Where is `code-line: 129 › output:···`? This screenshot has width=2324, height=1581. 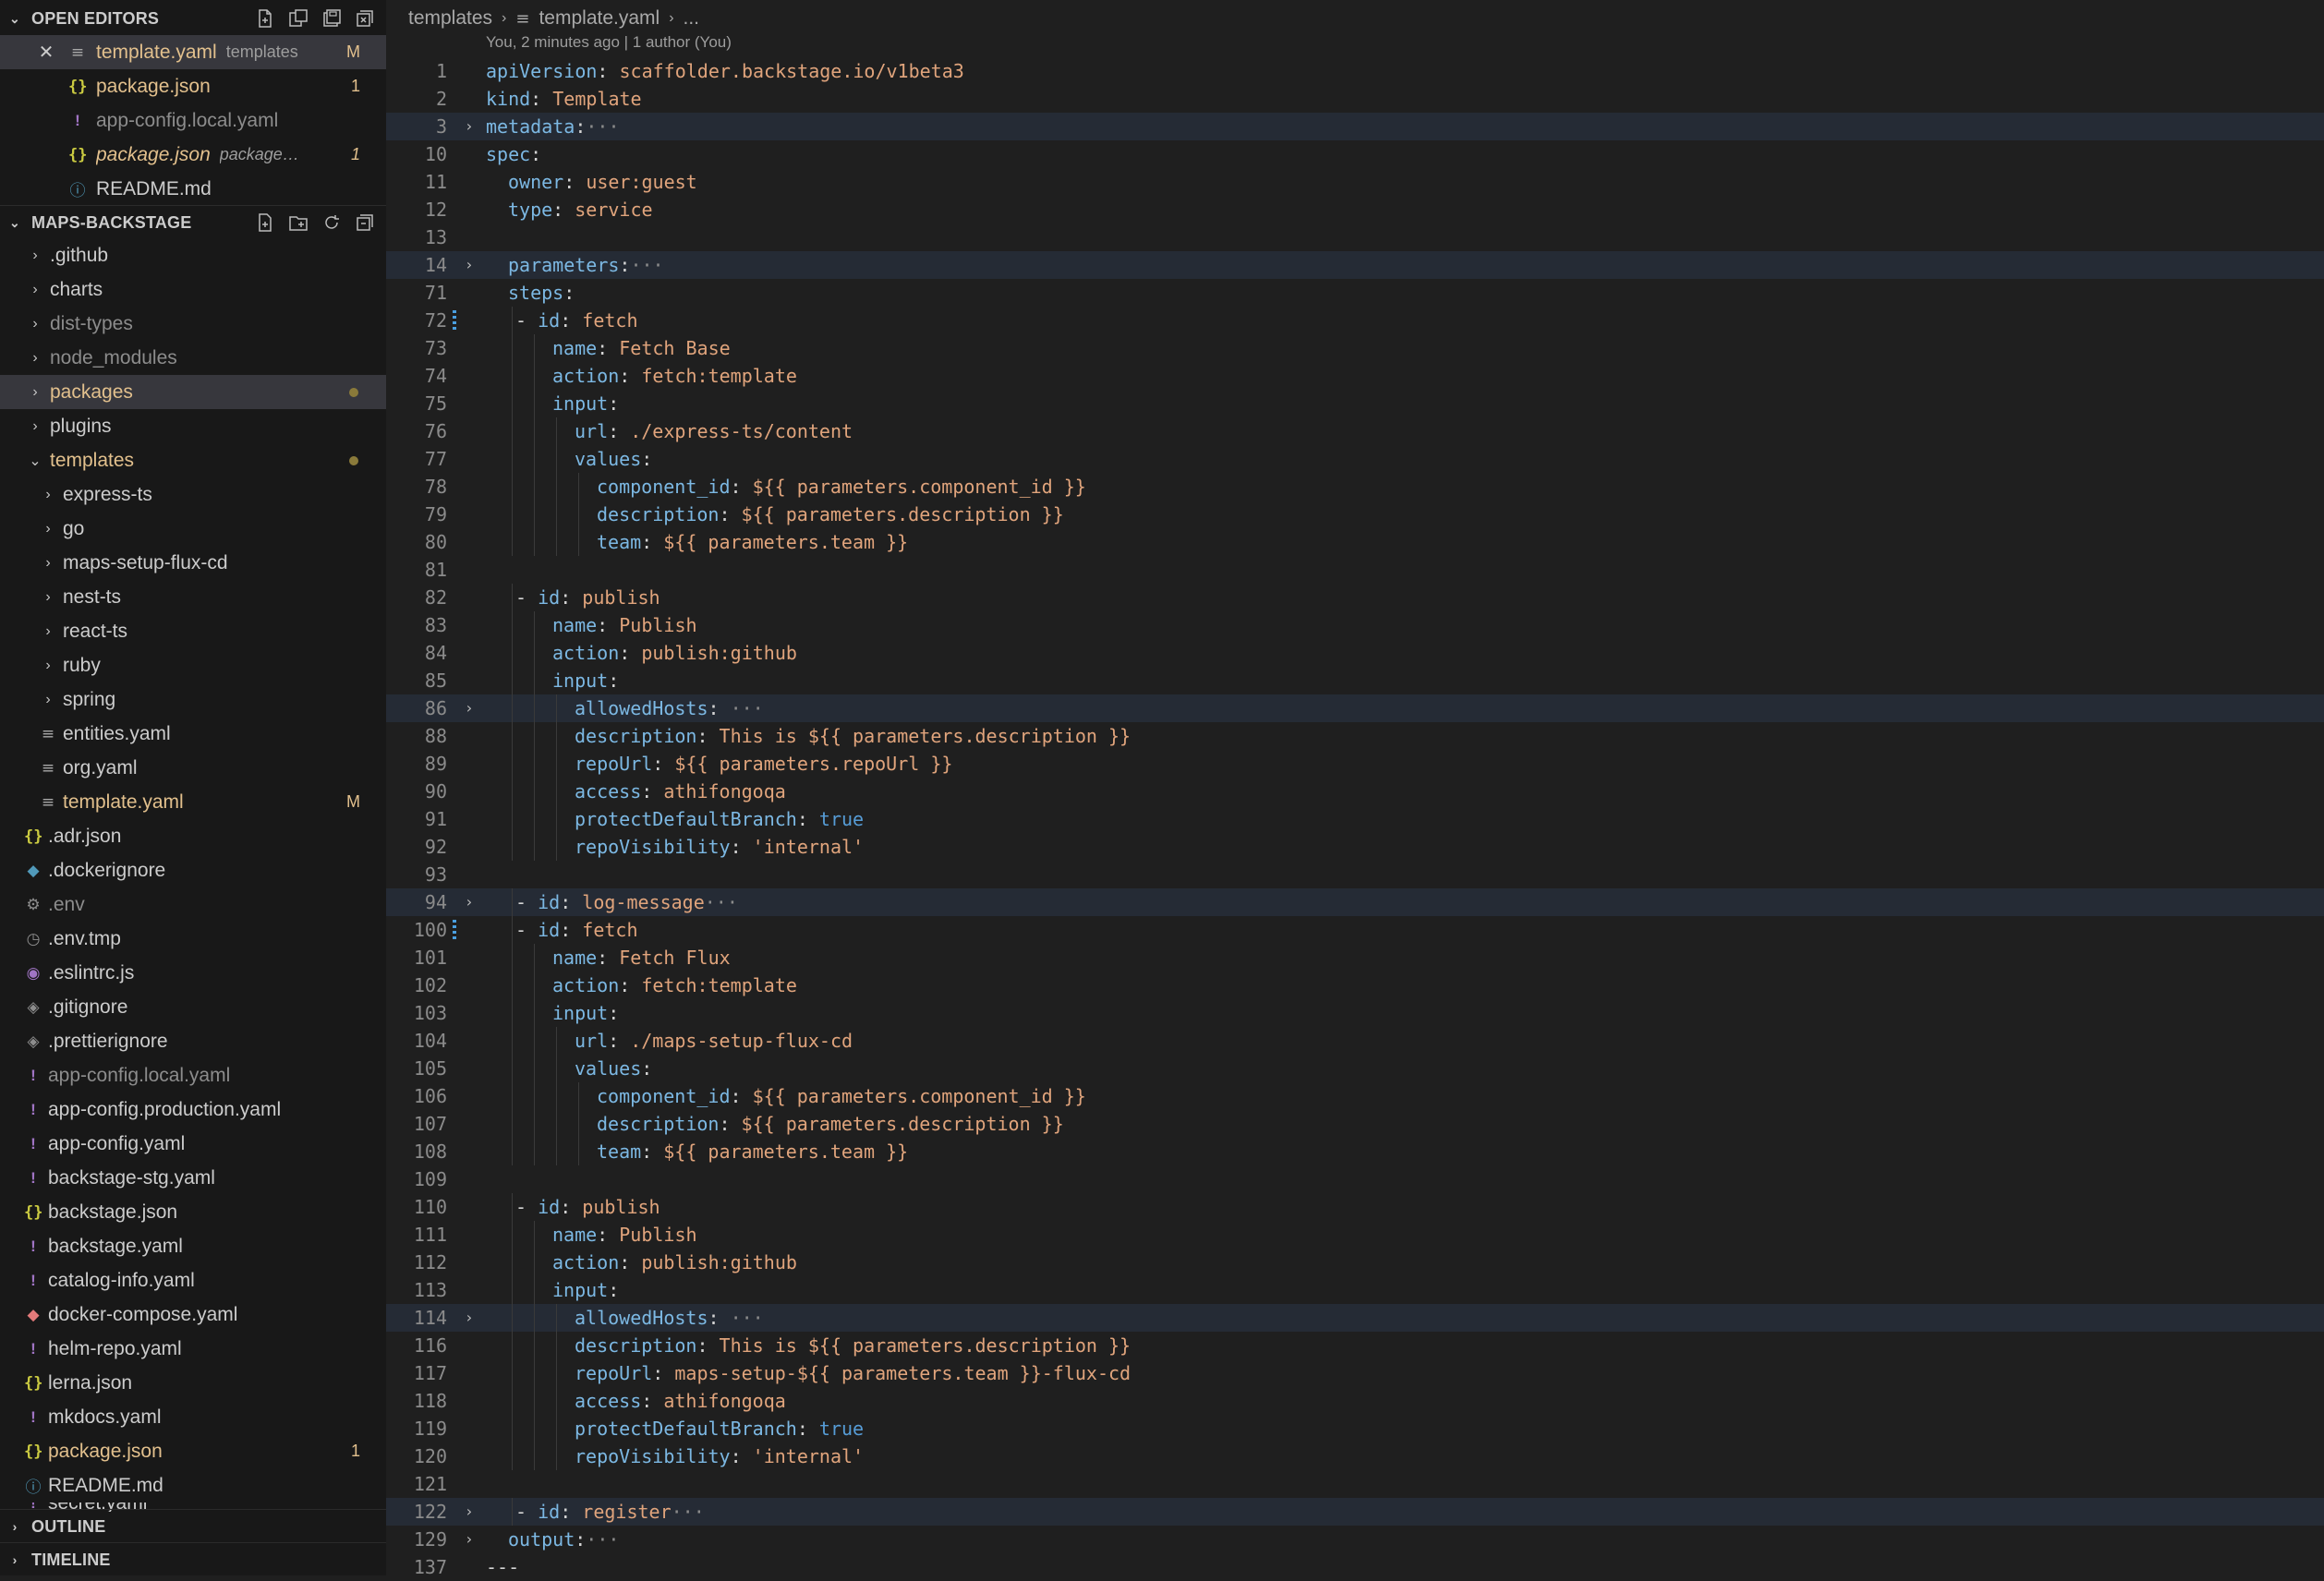
code-line: 129 › output:··· is located at coordinates (1355, 1539).